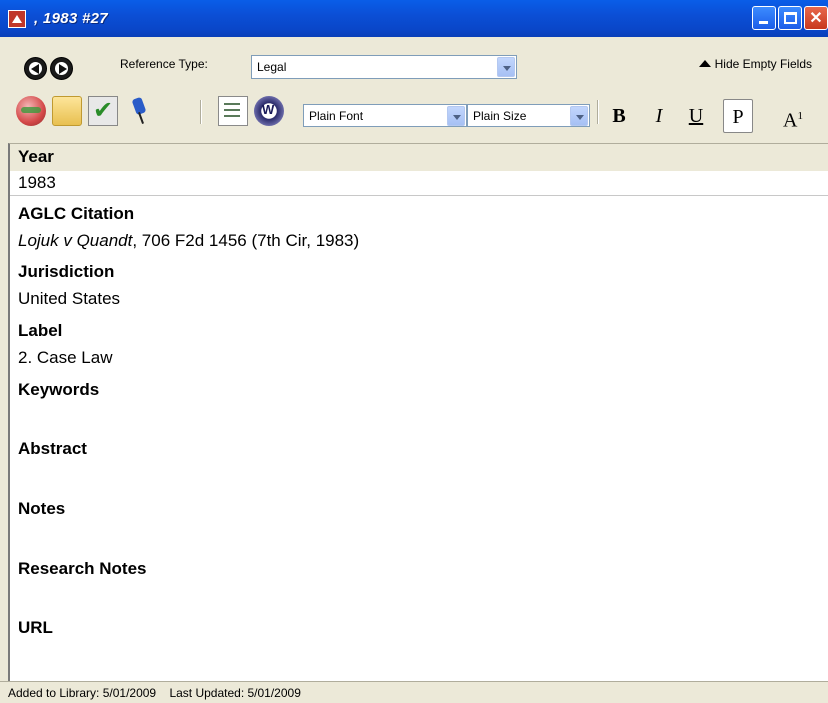 The height and width of the screenshot is (703, 828). I want to click on keywords-field, so click(418, 418).